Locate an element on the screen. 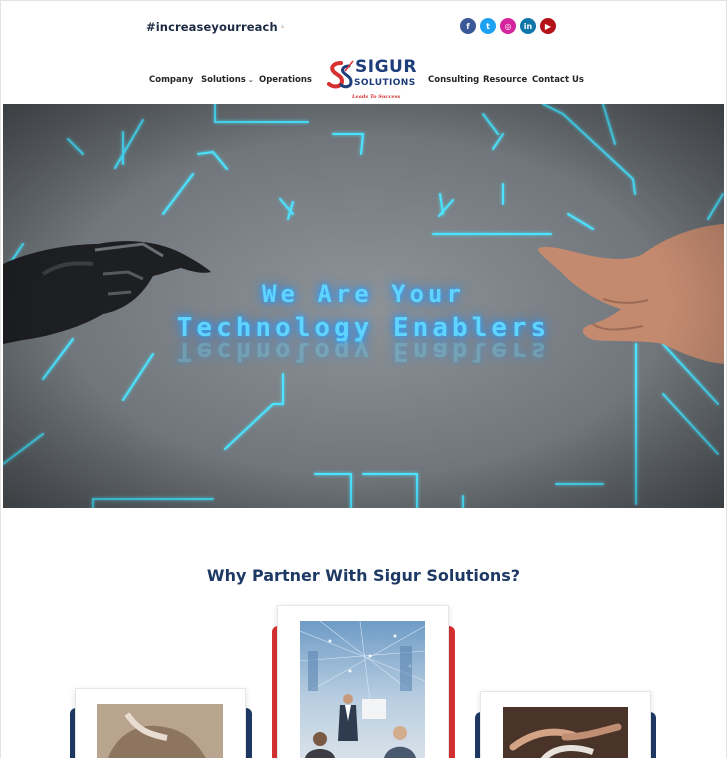 The width and height of the screenshot is (727, 758). nav-solutions: Solutions ⌄ is located at coordinates (227, 80).